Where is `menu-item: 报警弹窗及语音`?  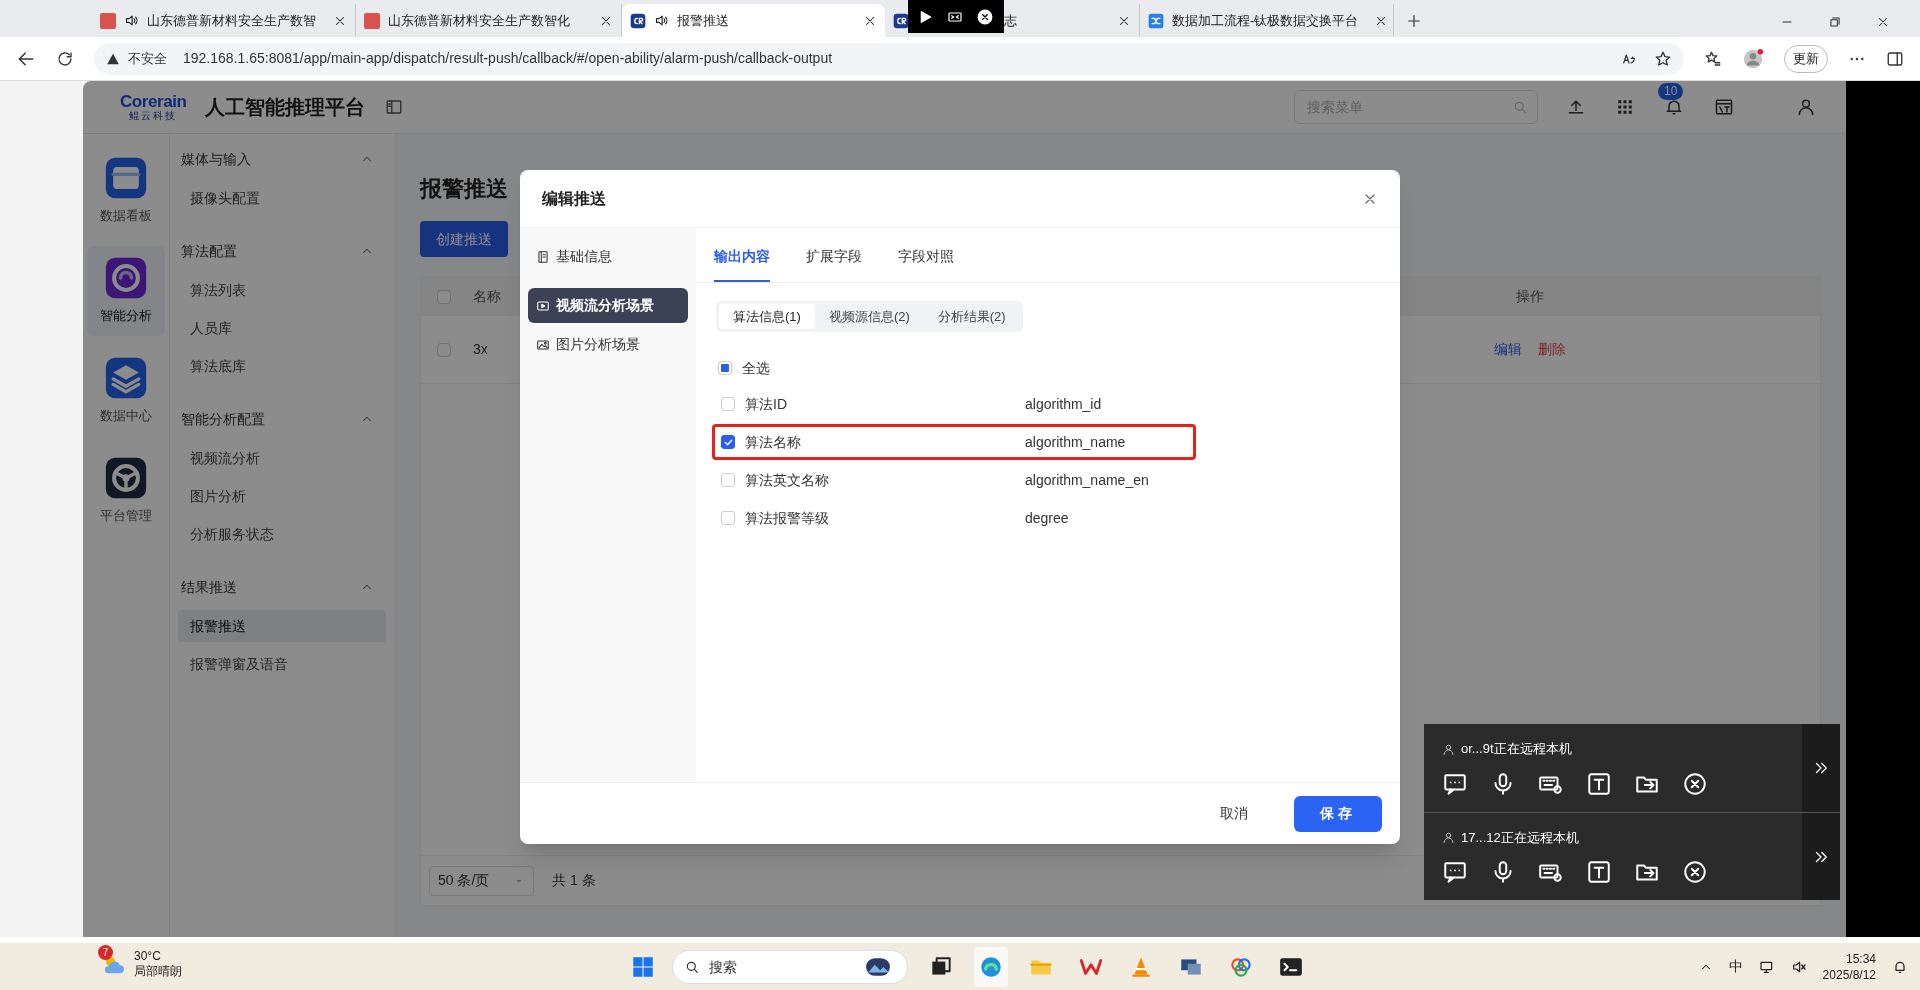 menu-item: 报警弹窗及语音 is located at coordinates (282, 664).